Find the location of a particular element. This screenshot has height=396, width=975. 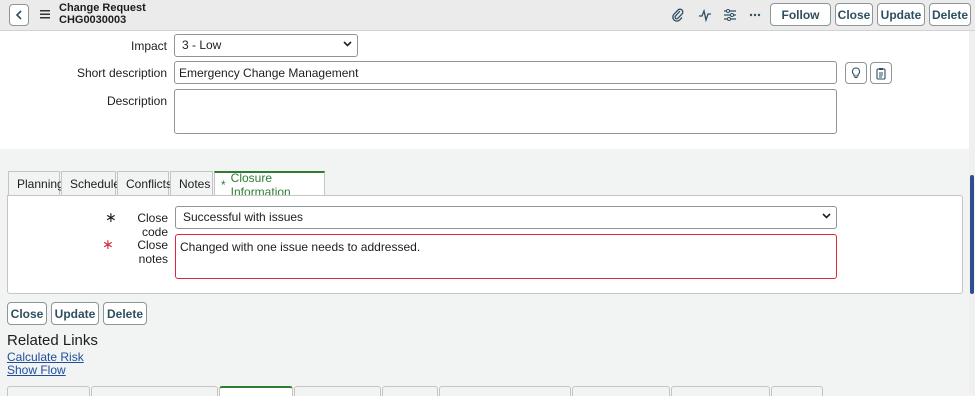

show-flow-link: Show Flow is located at coordinates (36, 370).